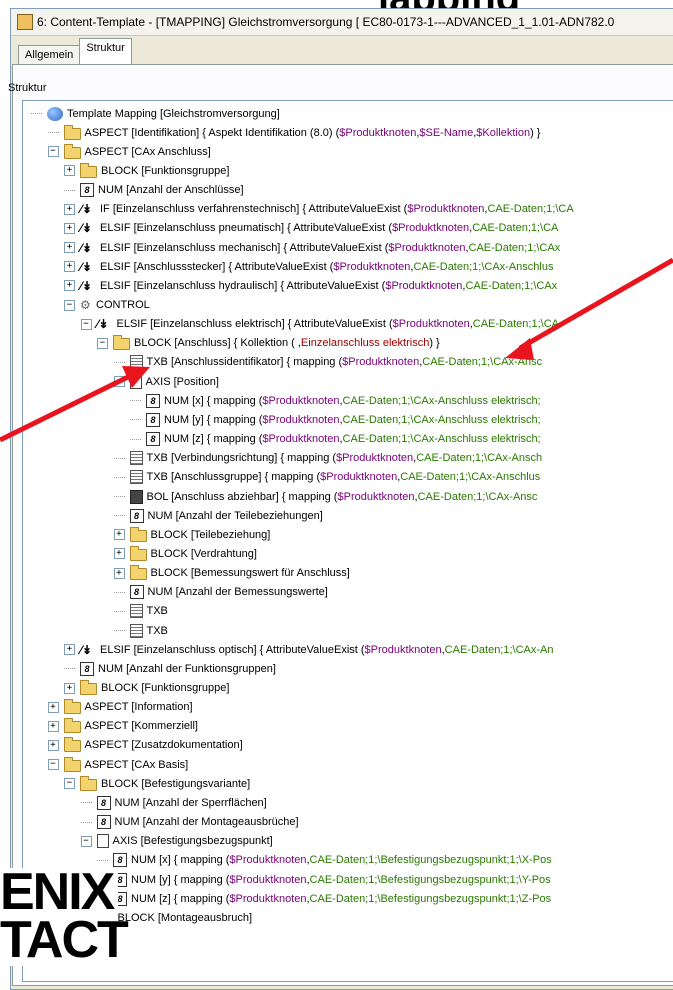  Describe the element at coordinates (72, 745) in the screenshot. I see `aspect-folder-icon` at that location.